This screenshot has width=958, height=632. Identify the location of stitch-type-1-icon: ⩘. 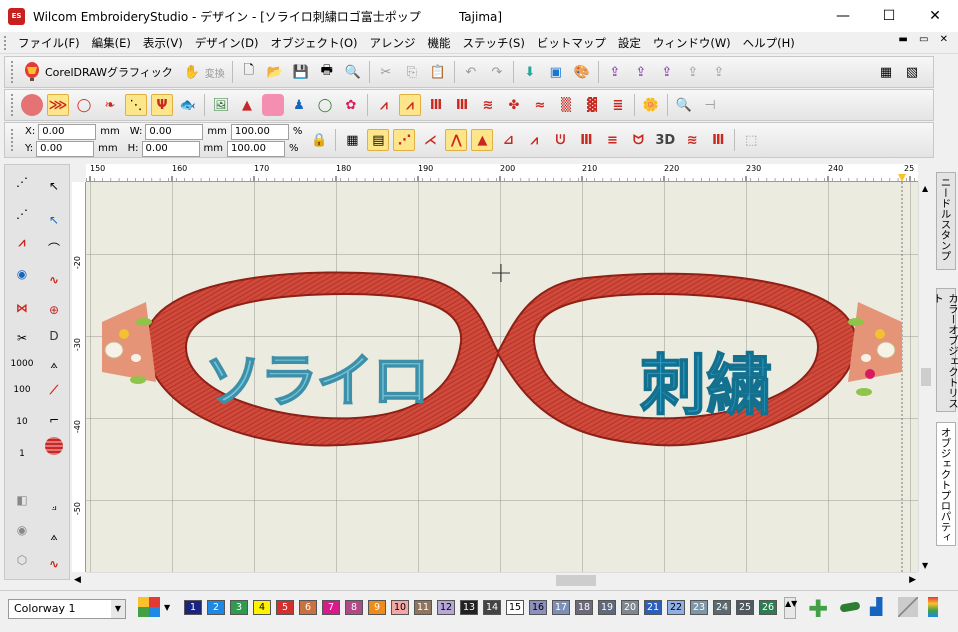
(384, 105).